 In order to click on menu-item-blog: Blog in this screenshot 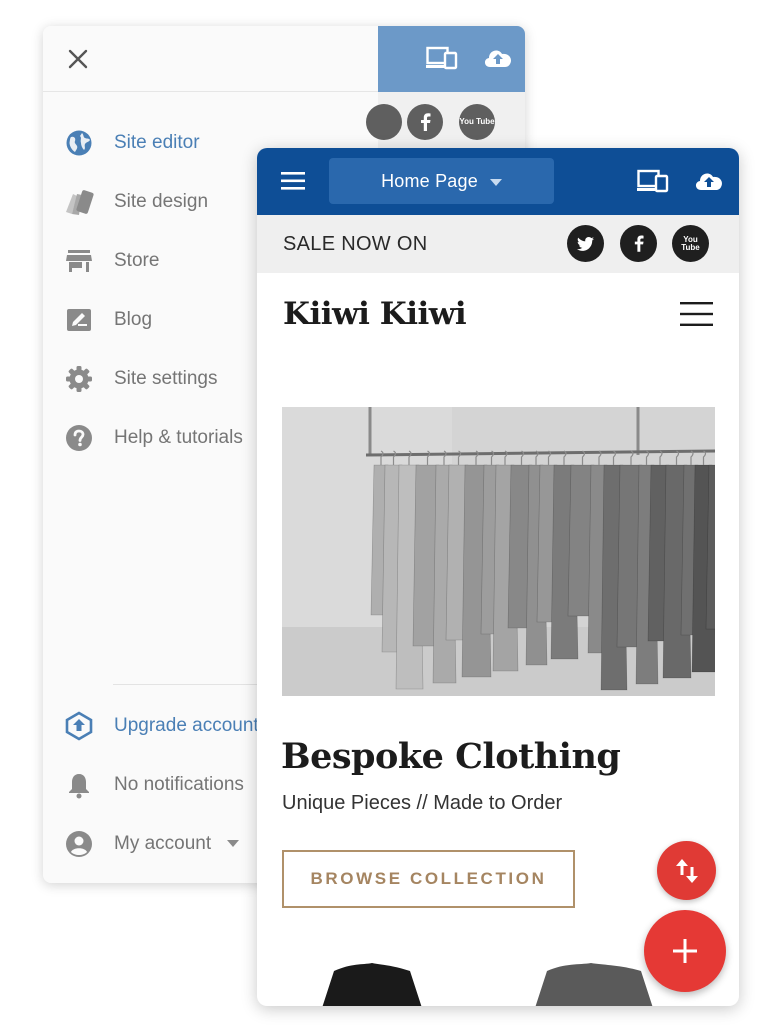, I will do `click(107, 320)`.